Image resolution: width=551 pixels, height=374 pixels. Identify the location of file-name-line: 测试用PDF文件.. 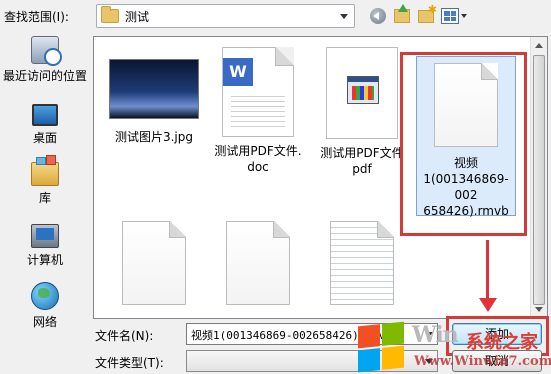
(258, 151).